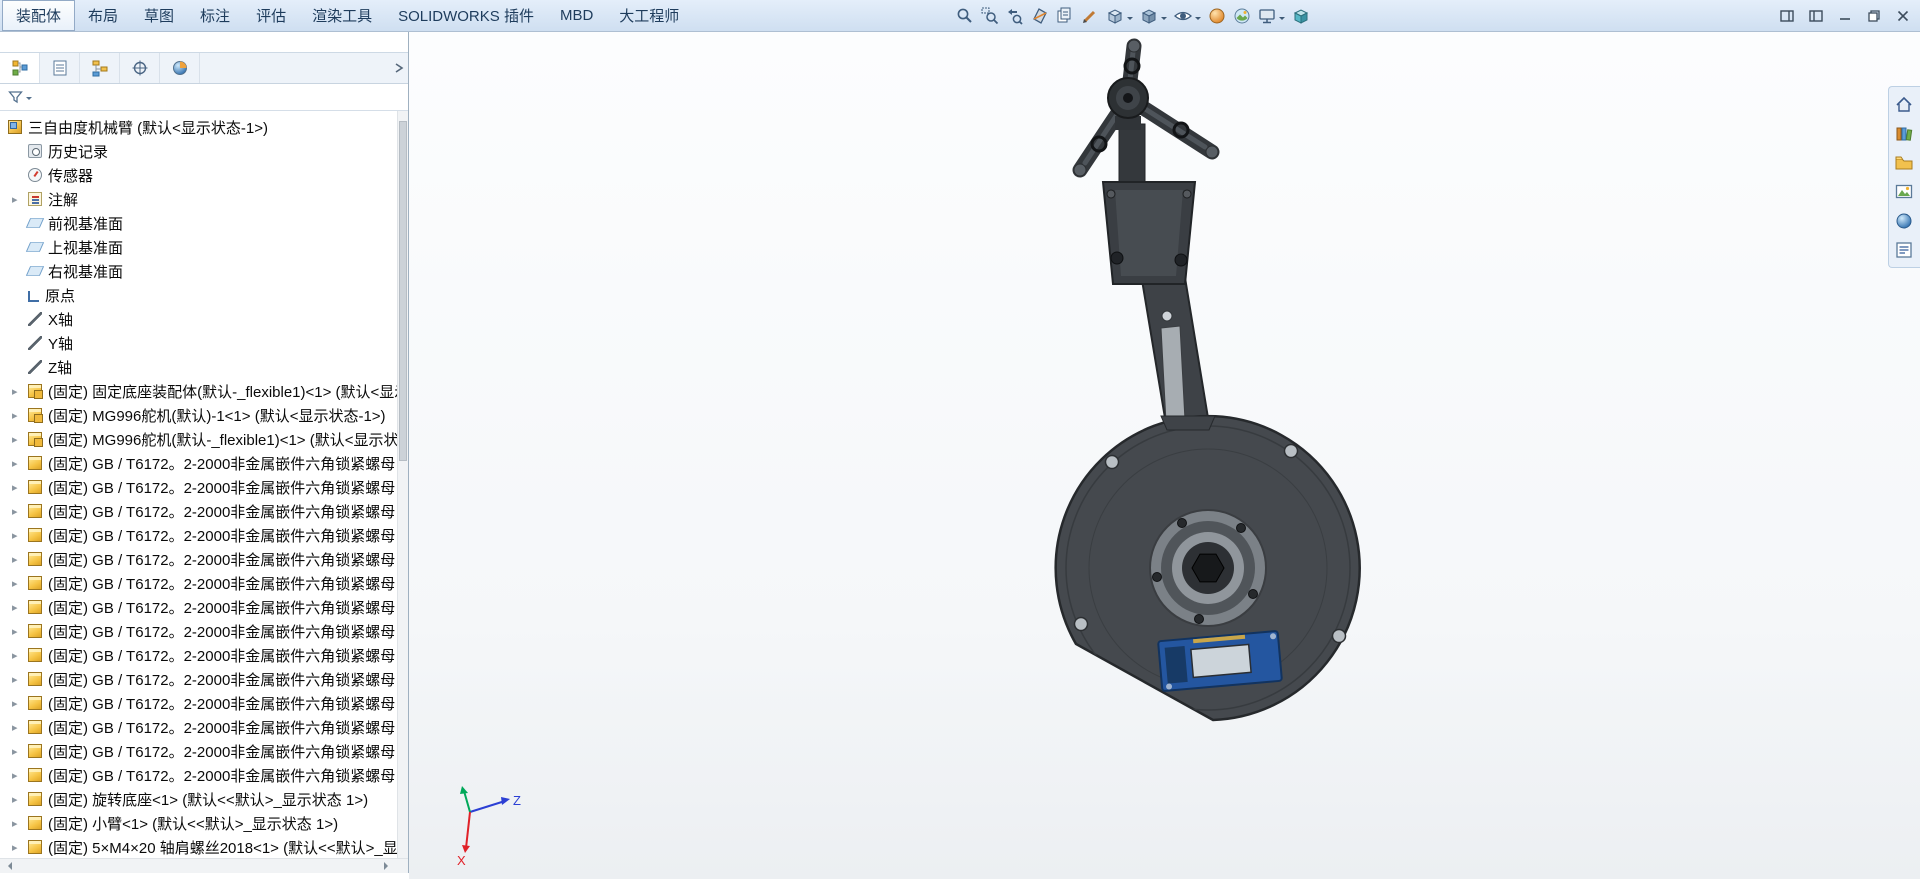  I want to click on tree-item: 右视基准面, so click(204, 271).